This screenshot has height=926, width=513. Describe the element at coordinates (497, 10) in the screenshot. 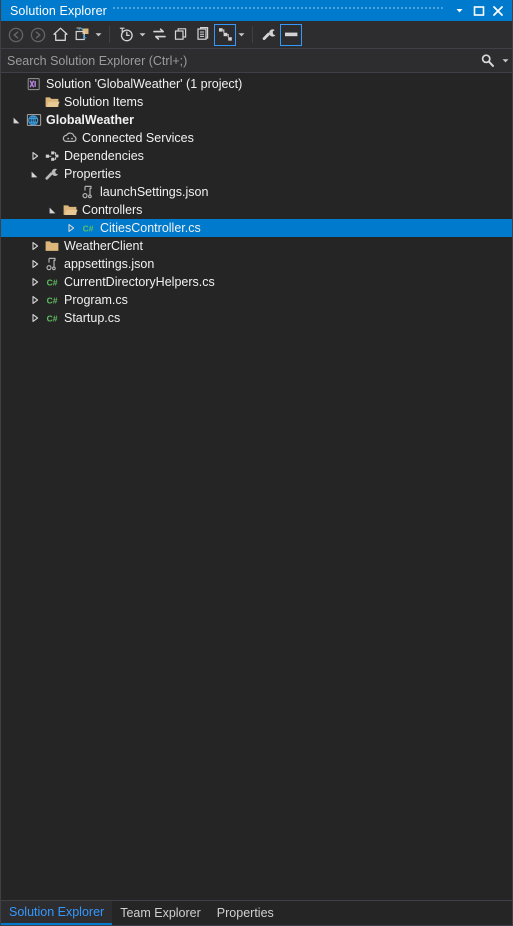

I see `close-button` at that location.